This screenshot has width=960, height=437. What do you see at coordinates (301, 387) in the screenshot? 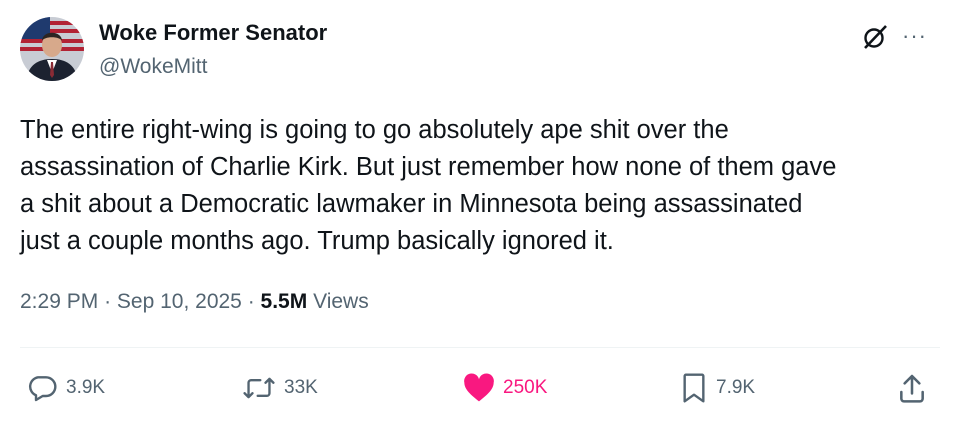
I see `repost-count: 33K` at bounding box center [301, 387].